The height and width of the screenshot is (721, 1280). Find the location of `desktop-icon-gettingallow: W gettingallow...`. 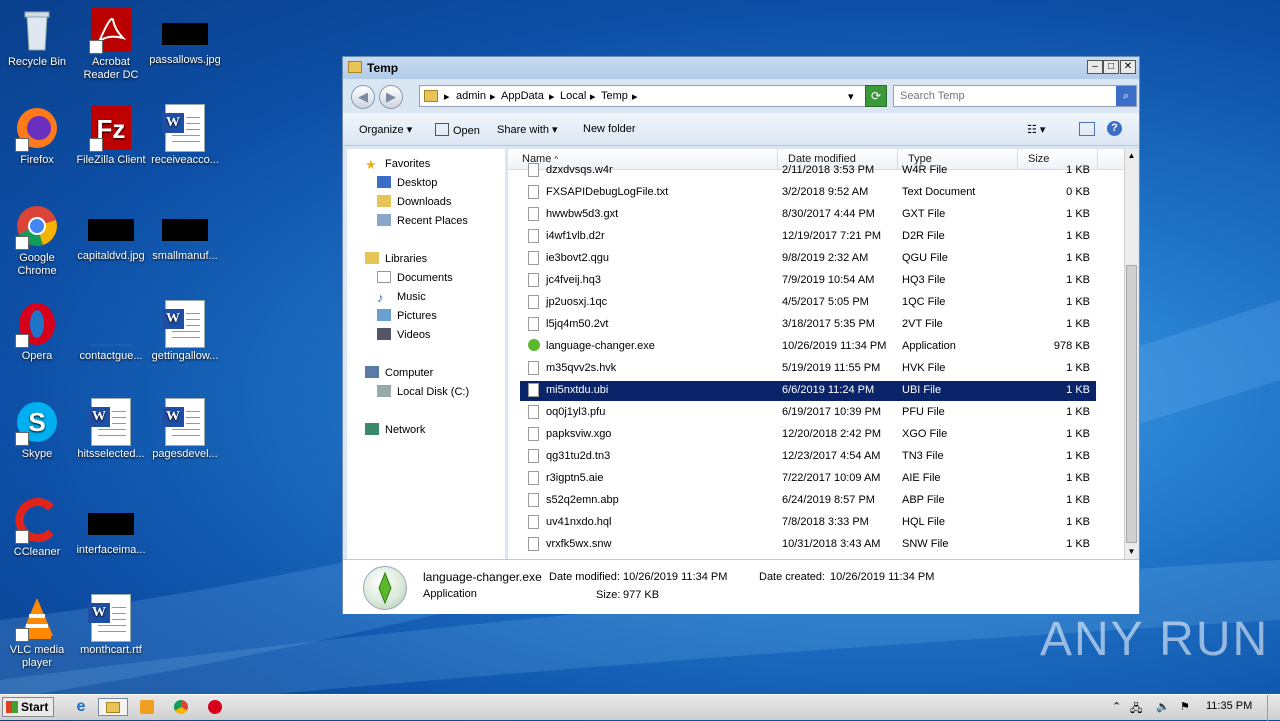

desktop-icon-gettingallow: W gettingallow... is located at coordinates (185, 331).